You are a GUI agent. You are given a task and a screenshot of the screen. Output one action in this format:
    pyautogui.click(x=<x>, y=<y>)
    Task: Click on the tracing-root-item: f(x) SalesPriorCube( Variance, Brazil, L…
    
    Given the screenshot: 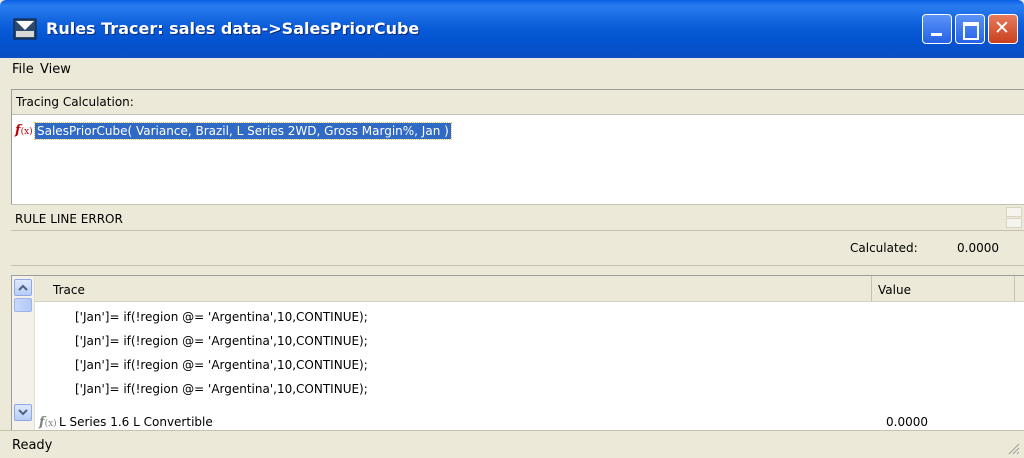 What is the action you would take?
    pyautogui.click(x=233, y=131)
    